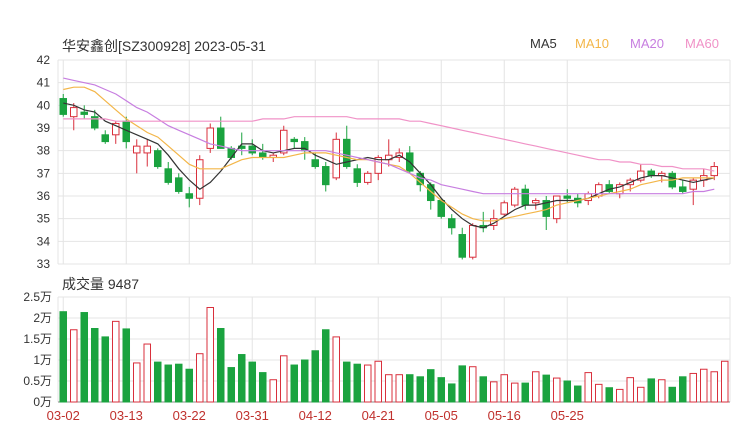 The image size is (740, 440). What do you see at coordinates (252, 415) in the screenshot?
I see `date-tick-label: 03-31` at bounding box center [252, 415].